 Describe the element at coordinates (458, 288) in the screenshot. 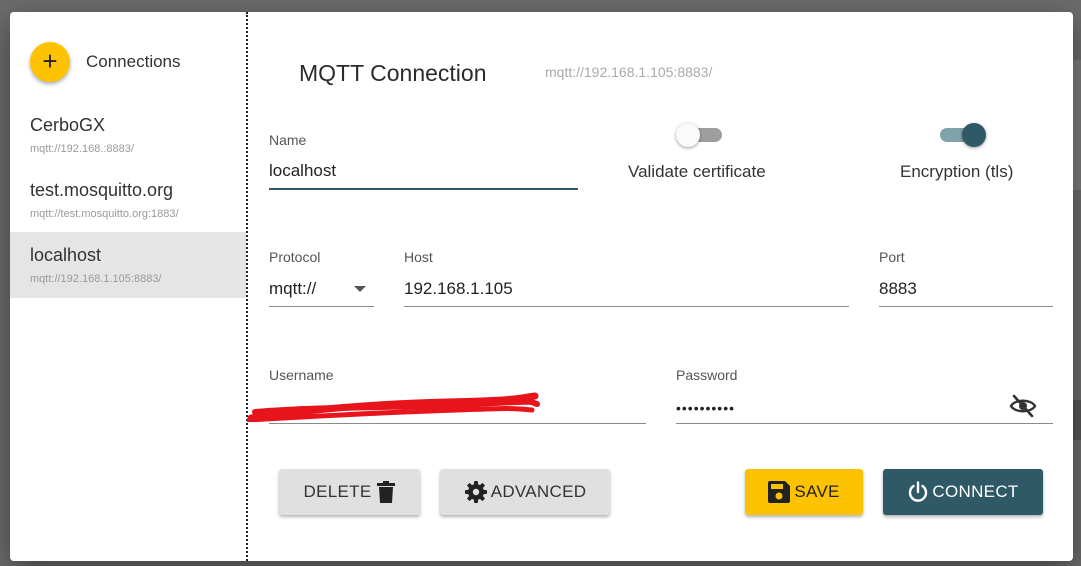

I see `host-value: 192.168.1.105` at that location.